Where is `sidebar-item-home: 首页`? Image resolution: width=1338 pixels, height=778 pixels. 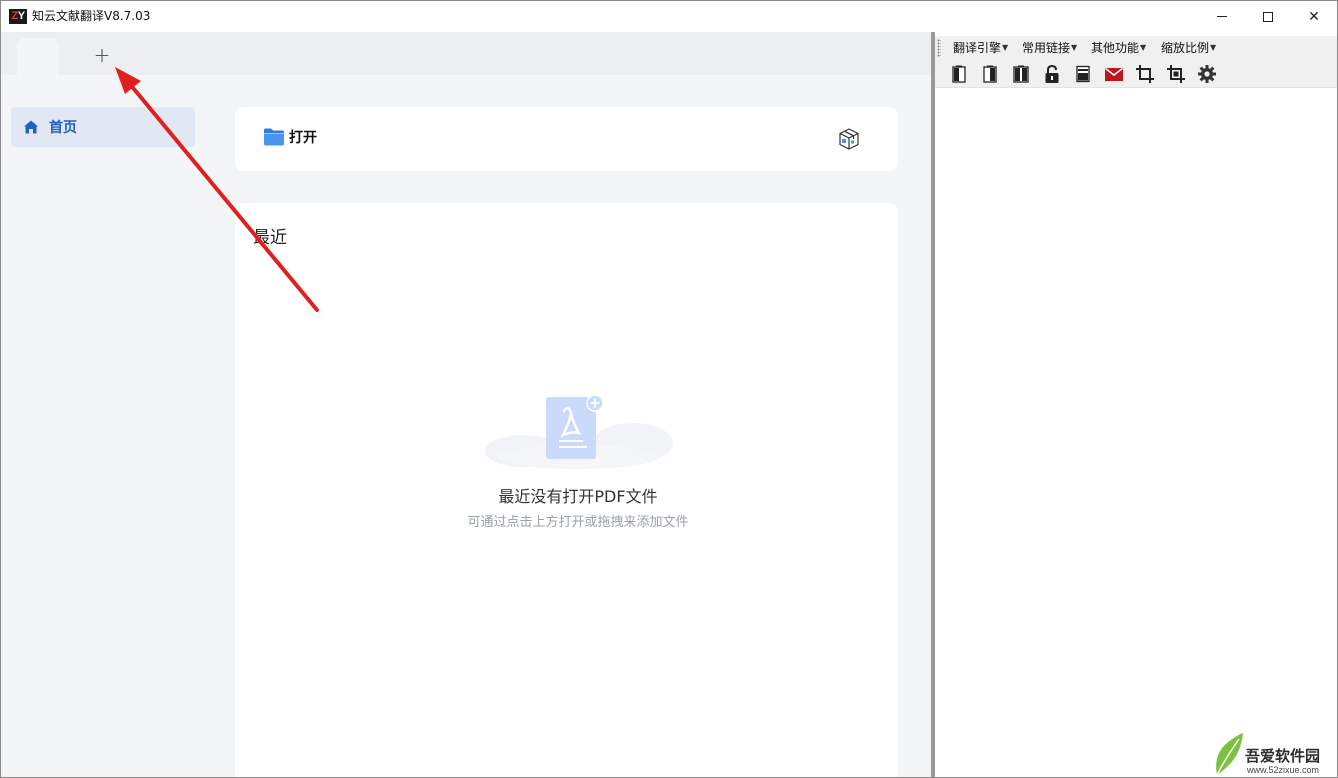 sidebar-item-home: 首页 is located at coordinates (103, 127).